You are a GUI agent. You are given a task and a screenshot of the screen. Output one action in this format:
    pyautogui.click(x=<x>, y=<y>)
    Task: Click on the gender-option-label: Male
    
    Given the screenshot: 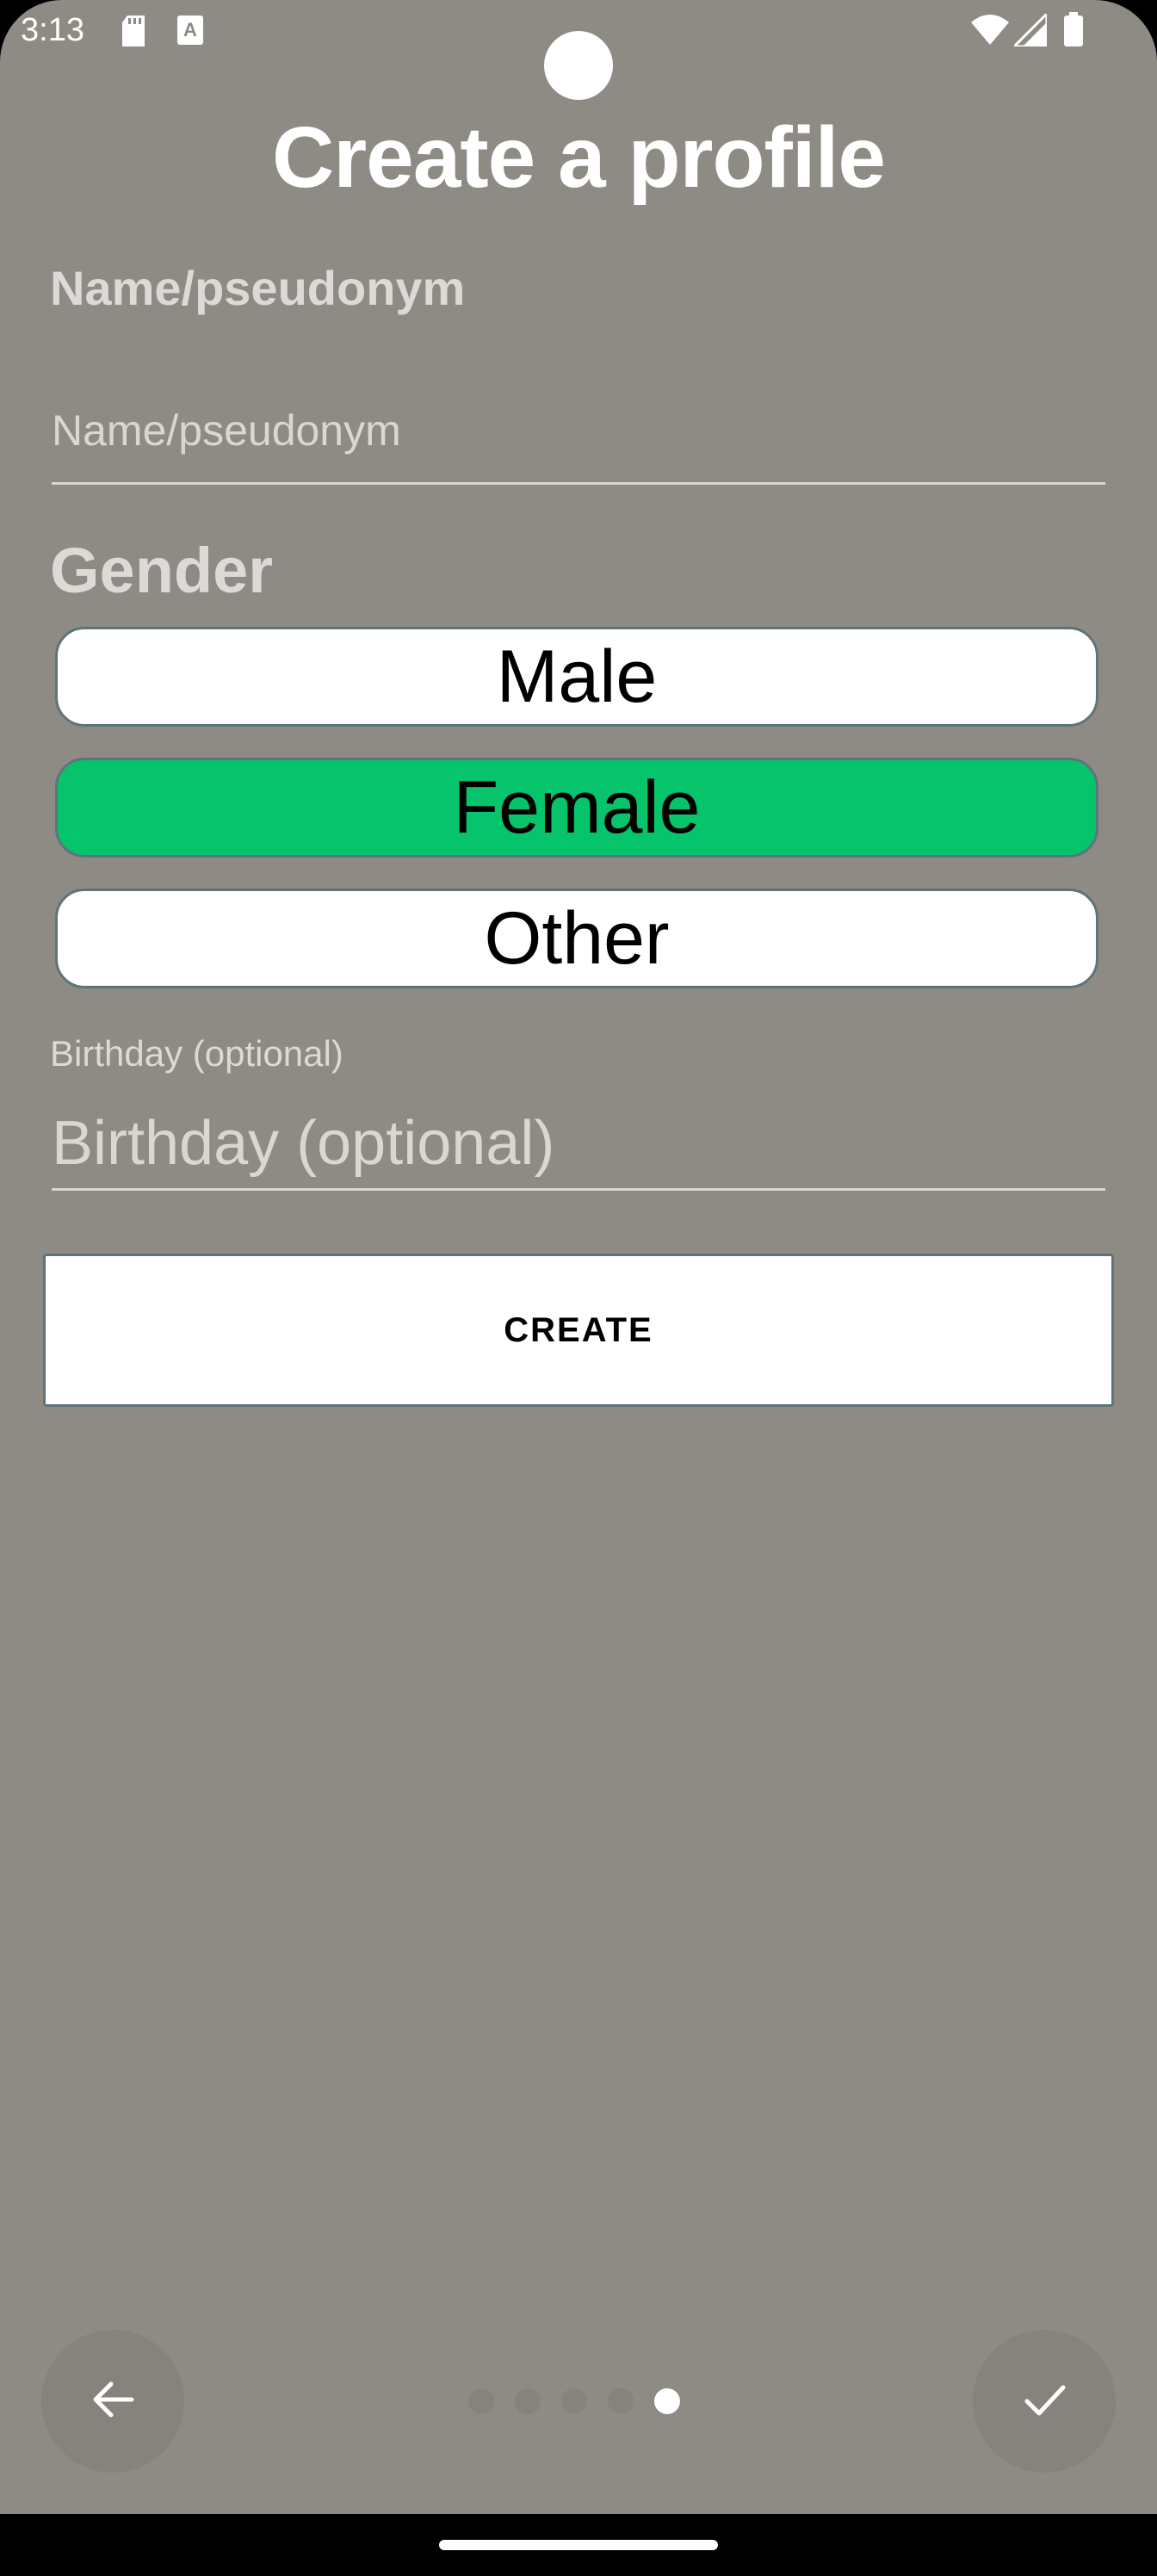 What is the action you would take?
    pyautogui.click(x=577, y=677)
    